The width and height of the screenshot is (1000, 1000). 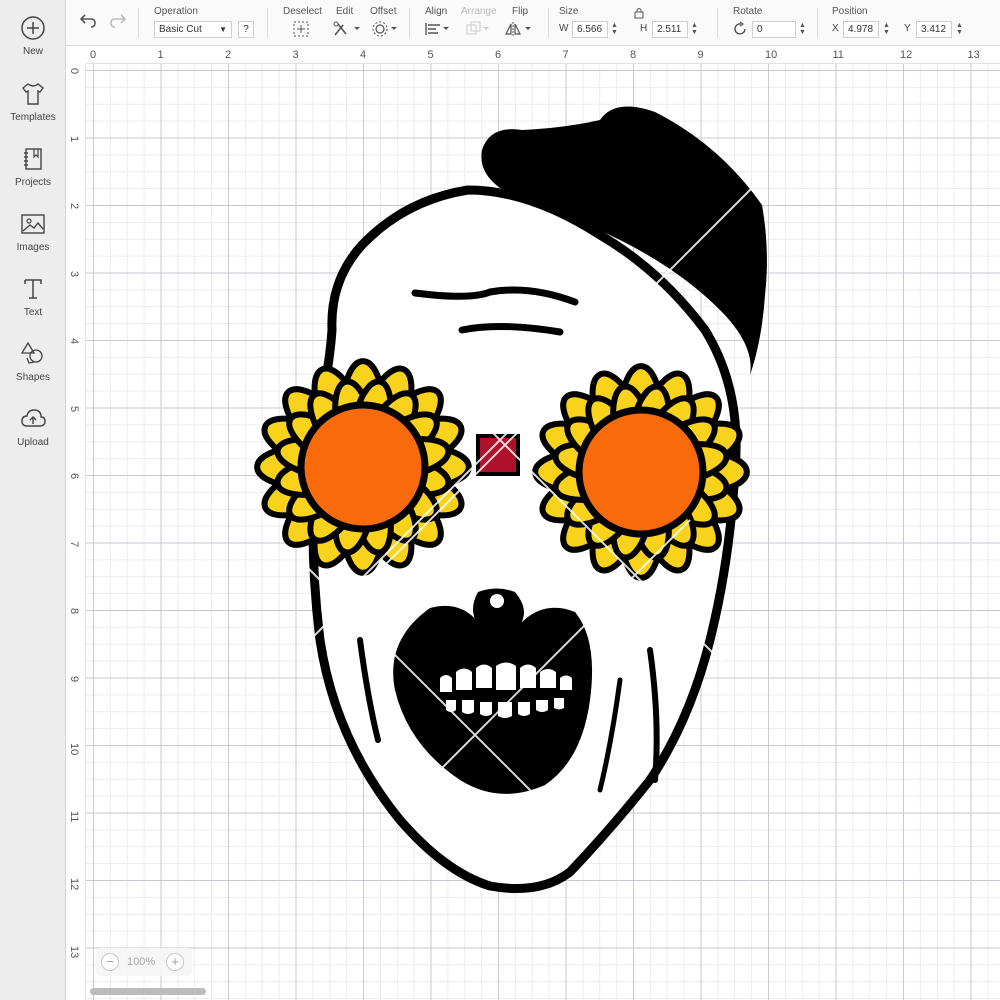 What do you see at coordinates (246, 29) in the screenshot?
I see `help-button: ?` at bounding box center [246, 29].